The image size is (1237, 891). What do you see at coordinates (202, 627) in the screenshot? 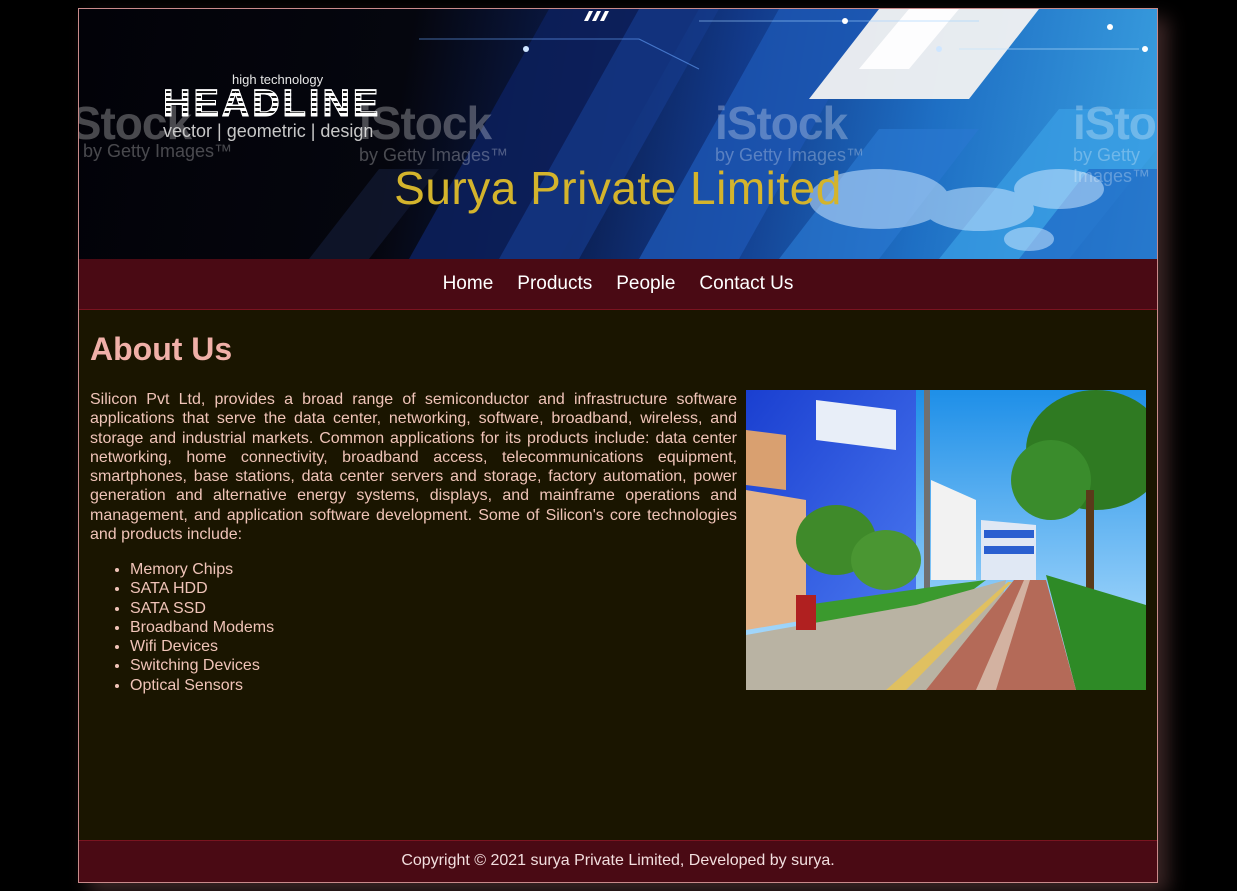
I see `list-item: Broadband Modems` at bounding box center [202, 627].